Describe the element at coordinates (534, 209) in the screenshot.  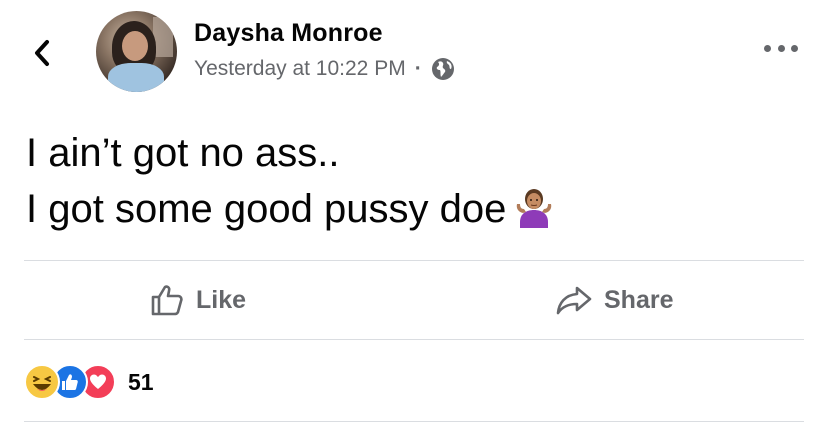
I see `person-shrugging-emoji` at that location.